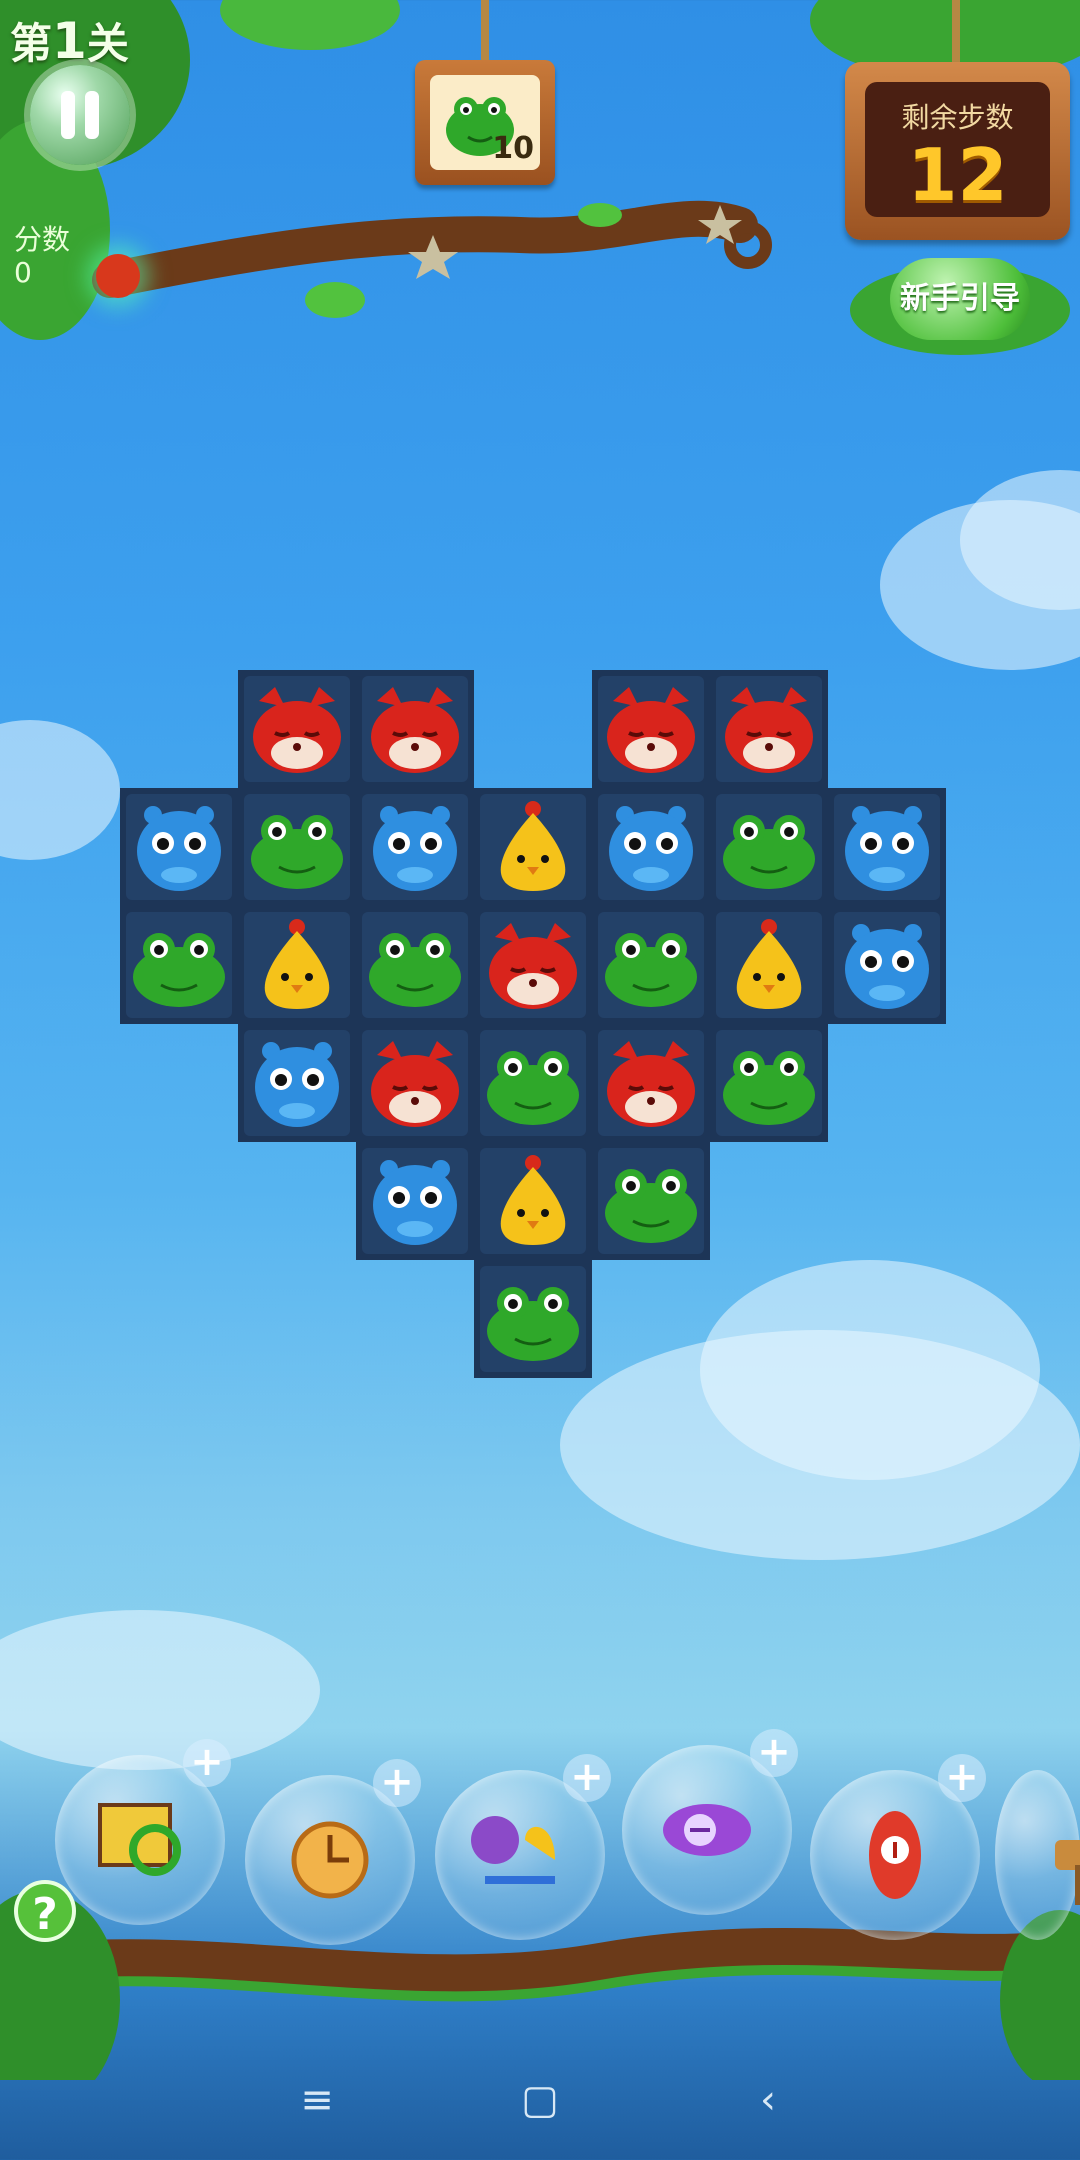 The image size is (1080, 2160). What do you see at coordinates (768, 2100) in the screenshot?
I see `back-nav-button: ‹` at bounding box center [768, 2100].